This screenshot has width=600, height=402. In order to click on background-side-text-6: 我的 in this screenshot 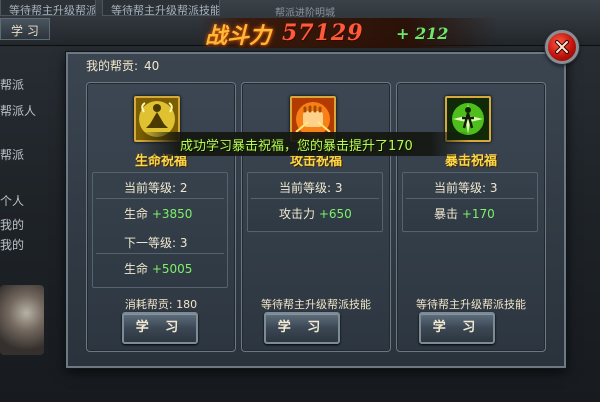, I will do `click(12, 245)`.